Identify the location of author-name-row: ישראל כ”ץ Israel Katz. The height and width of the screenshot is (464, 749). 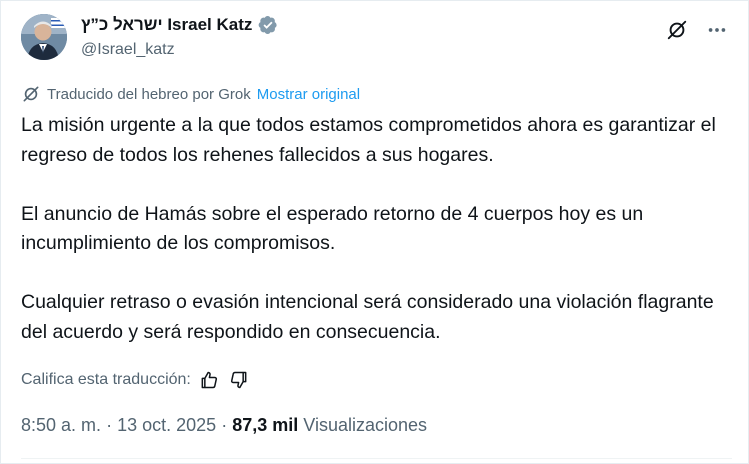
(179, 25).